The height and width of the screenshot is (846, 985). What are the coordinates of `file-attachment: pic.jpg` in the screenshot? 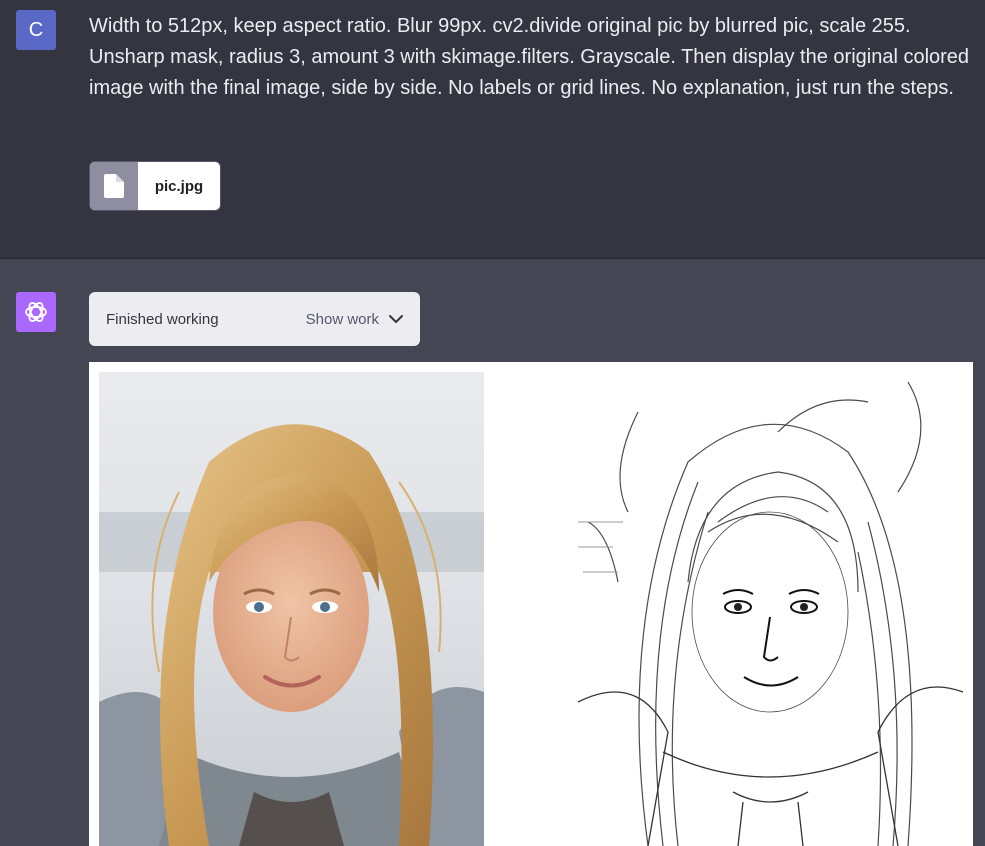 It's located at (155, 186).